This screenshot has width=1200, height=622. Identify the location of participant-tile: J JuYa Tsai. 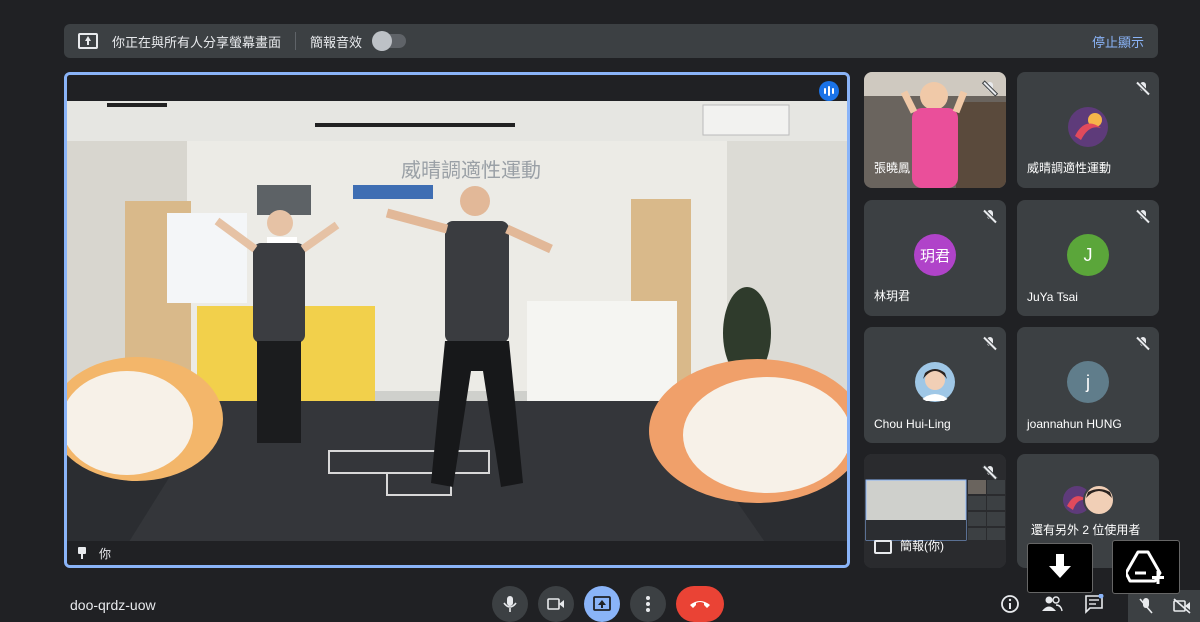
(1088, 258).